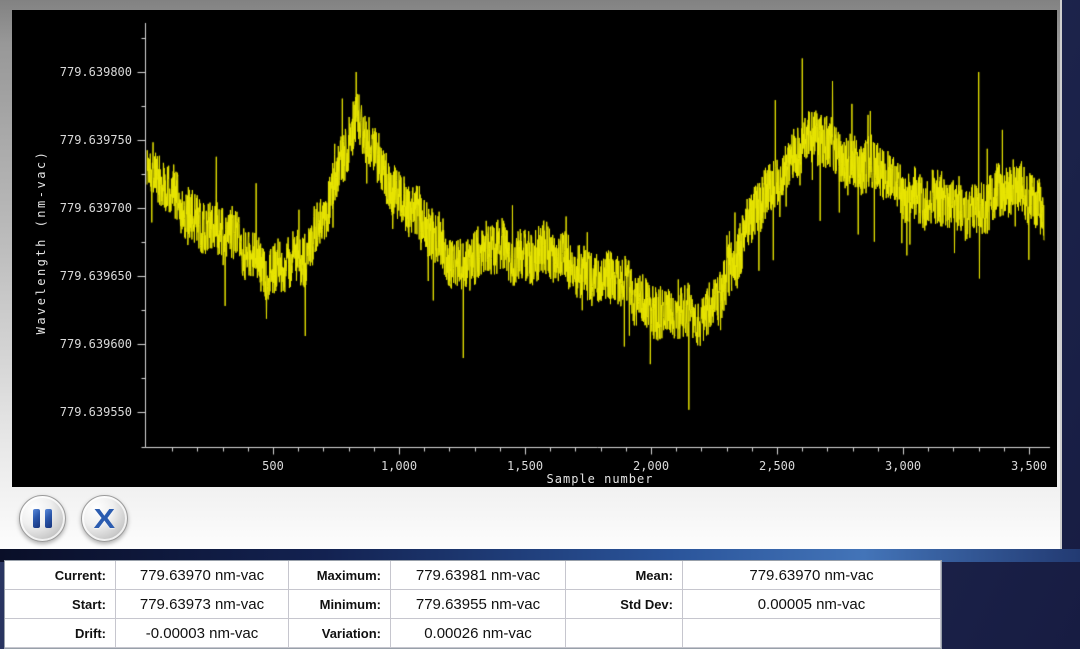 The height and width of the screenshot is (649, 1080). What do you see at coordinates (812, 604) in the screenshot?
I see `stat-value-stddev: 0.00005 nm-vac` at bounding box center [812, 604].